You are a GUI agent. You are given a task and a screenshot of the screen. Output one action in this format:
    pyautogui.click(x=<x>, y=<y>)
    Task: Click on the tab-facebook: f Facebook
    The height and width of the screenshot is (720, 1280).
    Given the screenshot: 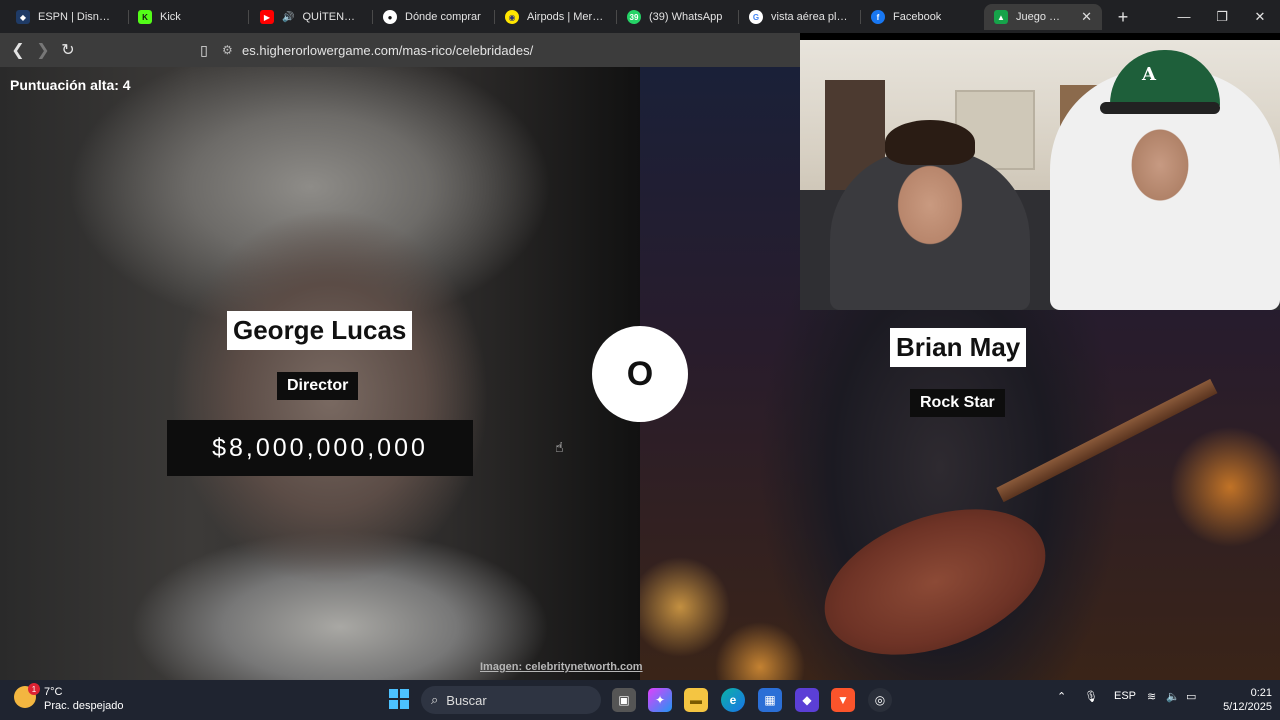 What is the action you would take?
    pyautogui.click(x=921, y=17)
    